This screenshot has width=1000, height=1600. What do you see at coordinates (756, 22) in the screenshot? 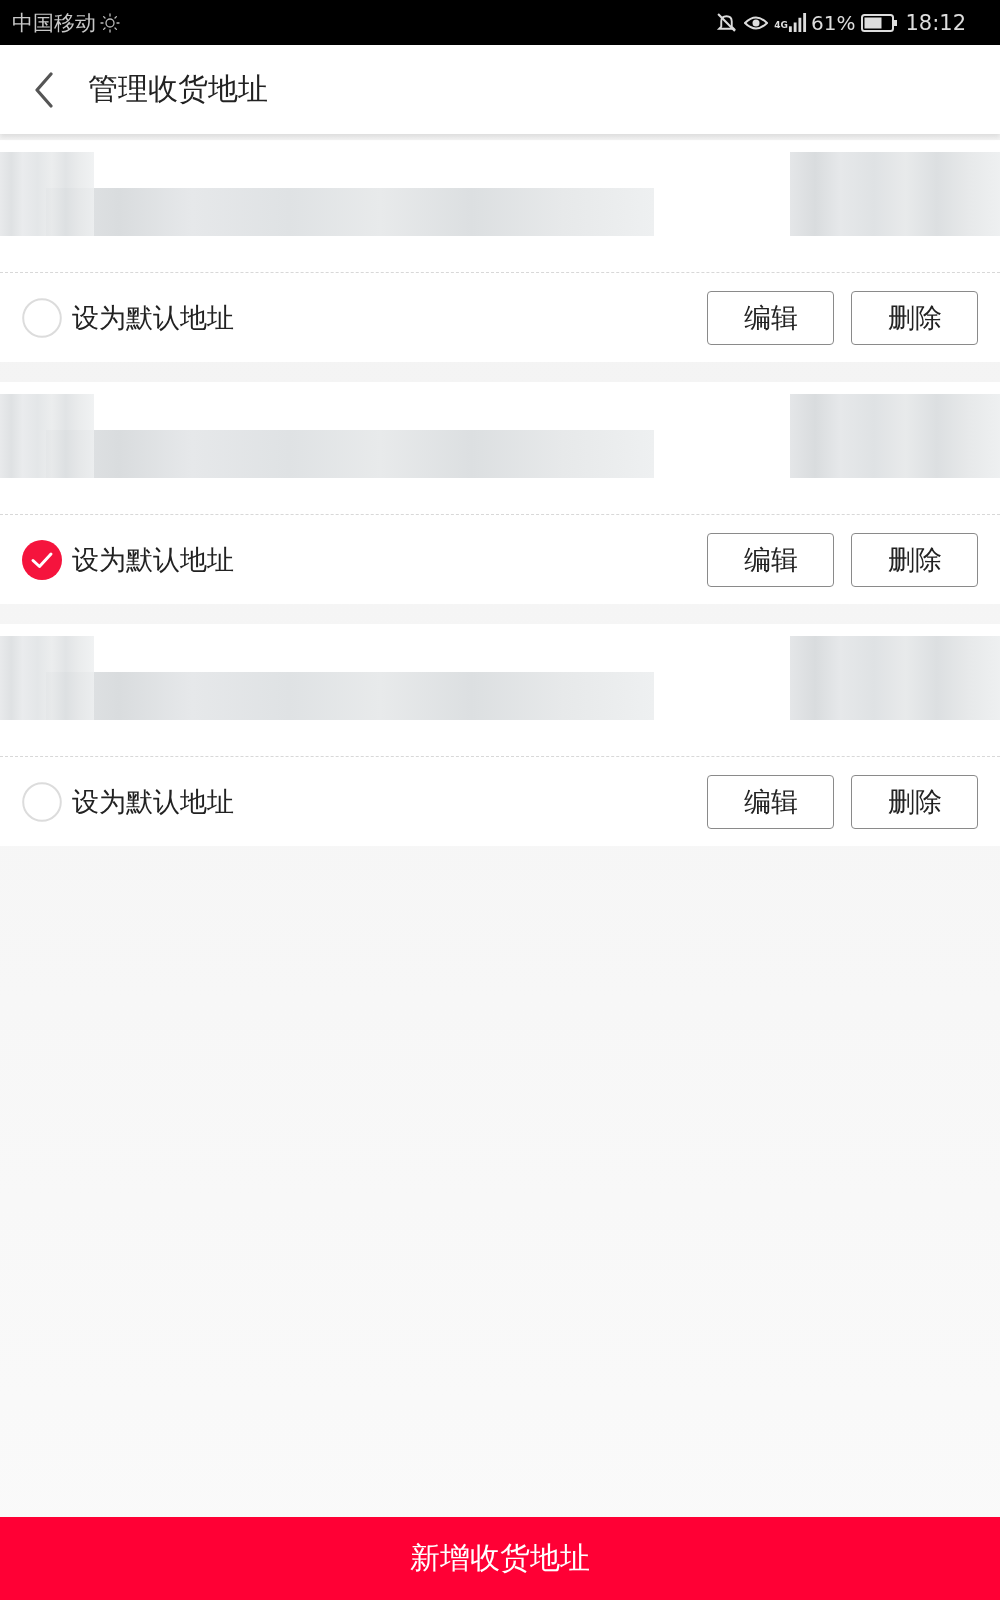
I see `eye-icon` at bounding box center [756, 22].